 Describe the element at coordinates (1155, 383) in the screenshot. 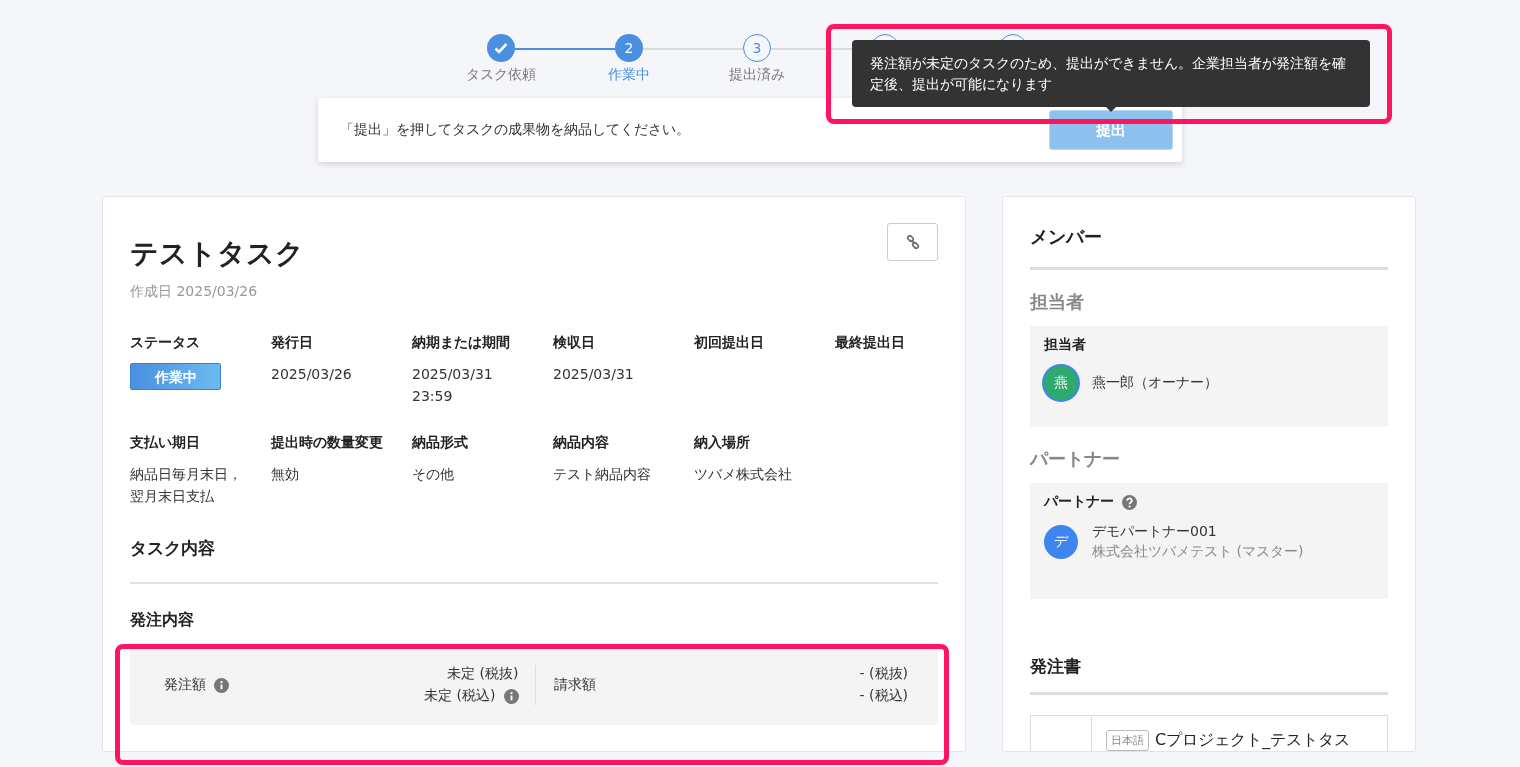

I see `member-name: 燕一郎（オーナー）` at that location.